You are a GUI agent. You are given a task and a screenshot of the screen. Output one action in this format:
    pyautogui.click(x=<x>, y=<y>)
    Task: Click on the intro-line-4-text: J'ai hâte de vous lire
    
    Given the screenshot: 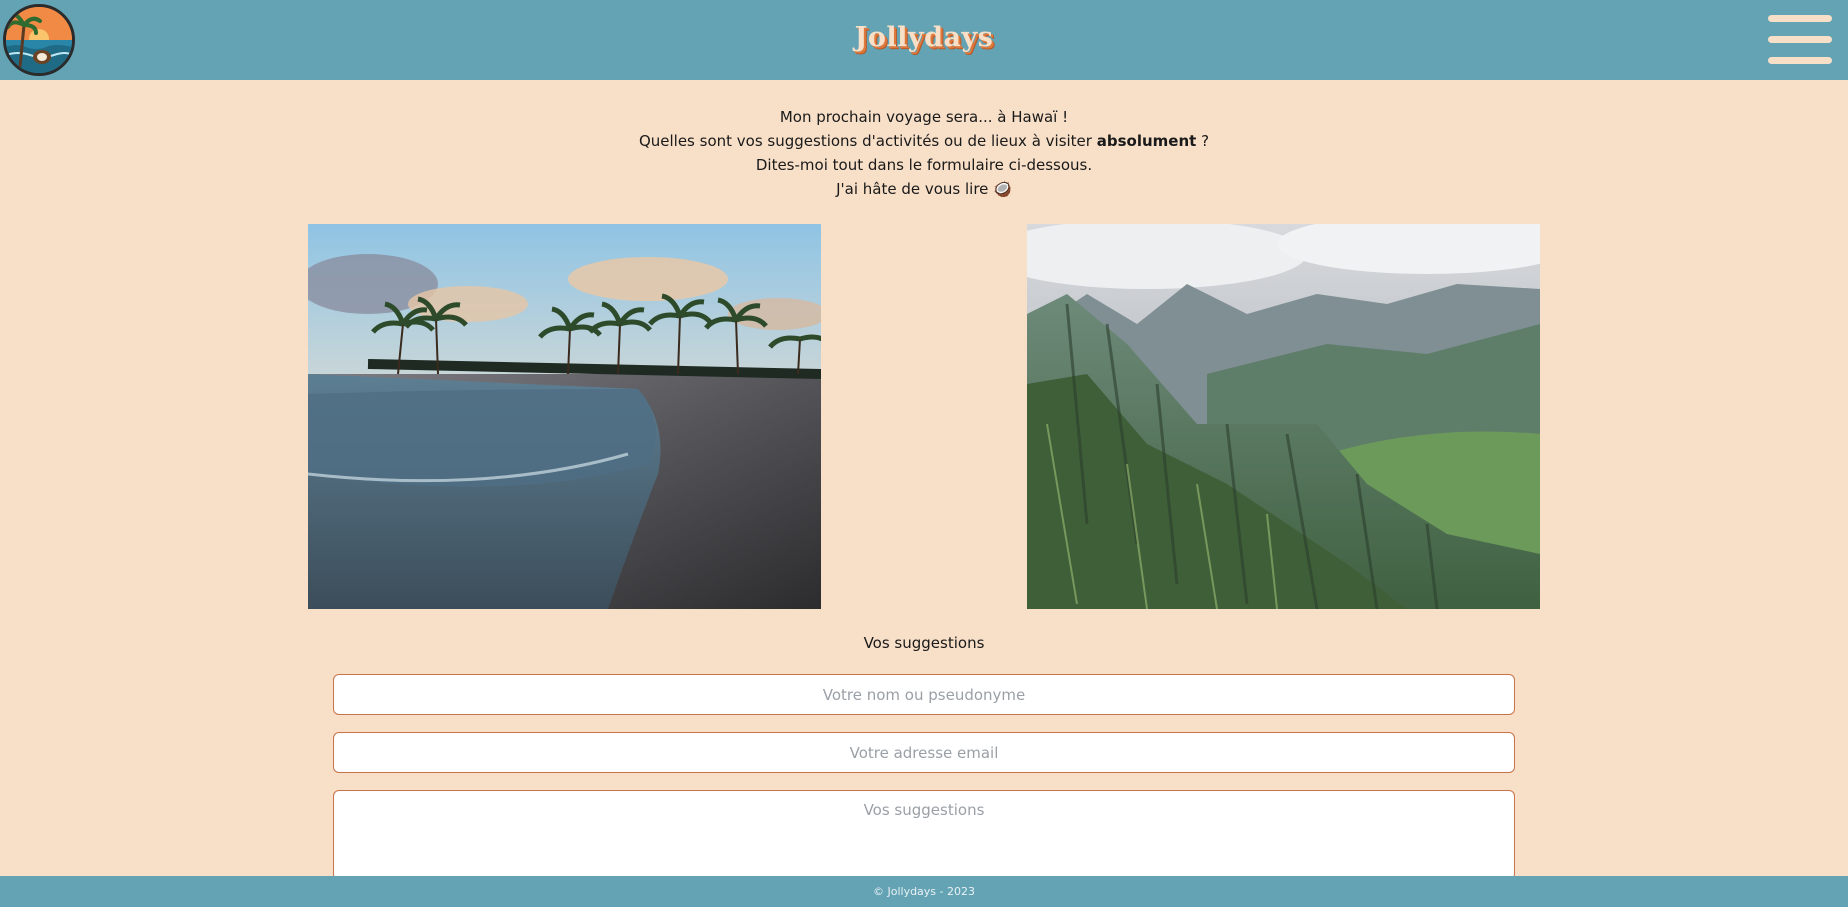 What is the action you would take?
    pyautogui.click(x=912, y=189)
    